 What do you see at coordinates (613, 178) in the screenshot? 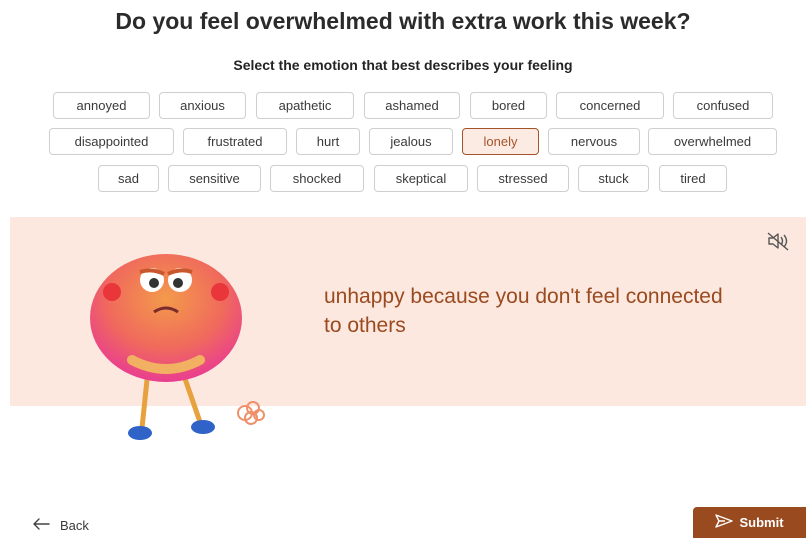
I see `emotion-chip-stuck: stuck` at bounding box center [613, 178].